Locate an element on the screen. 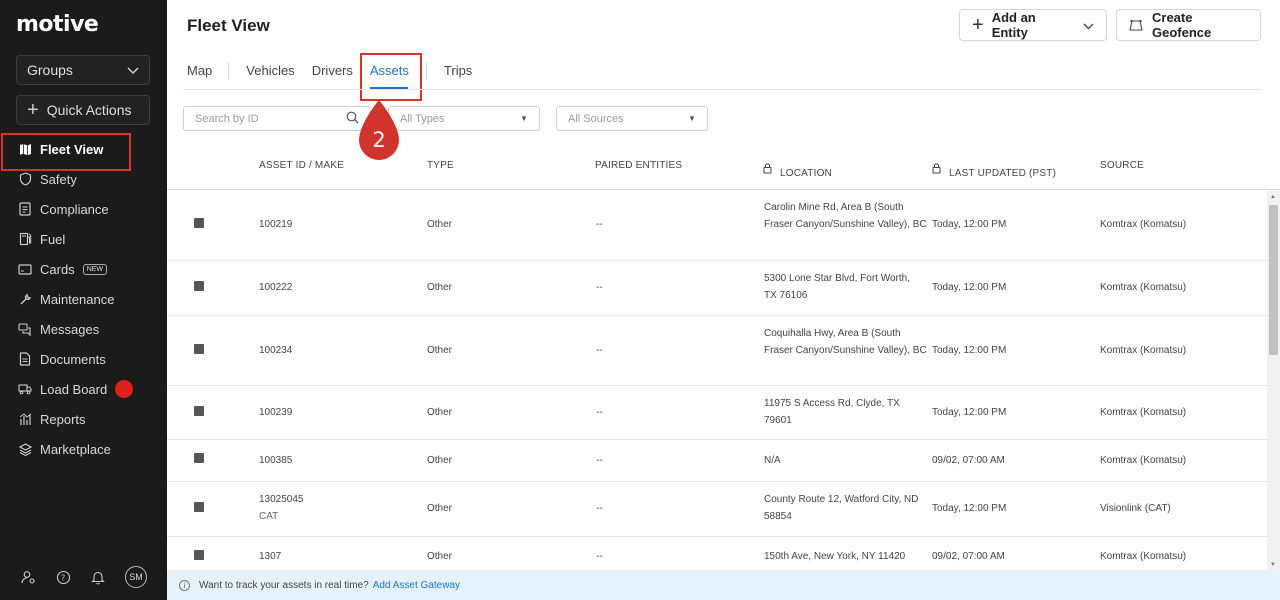  table-scrollbar: ▲ ▼ is located at coordinates (1273, 380).